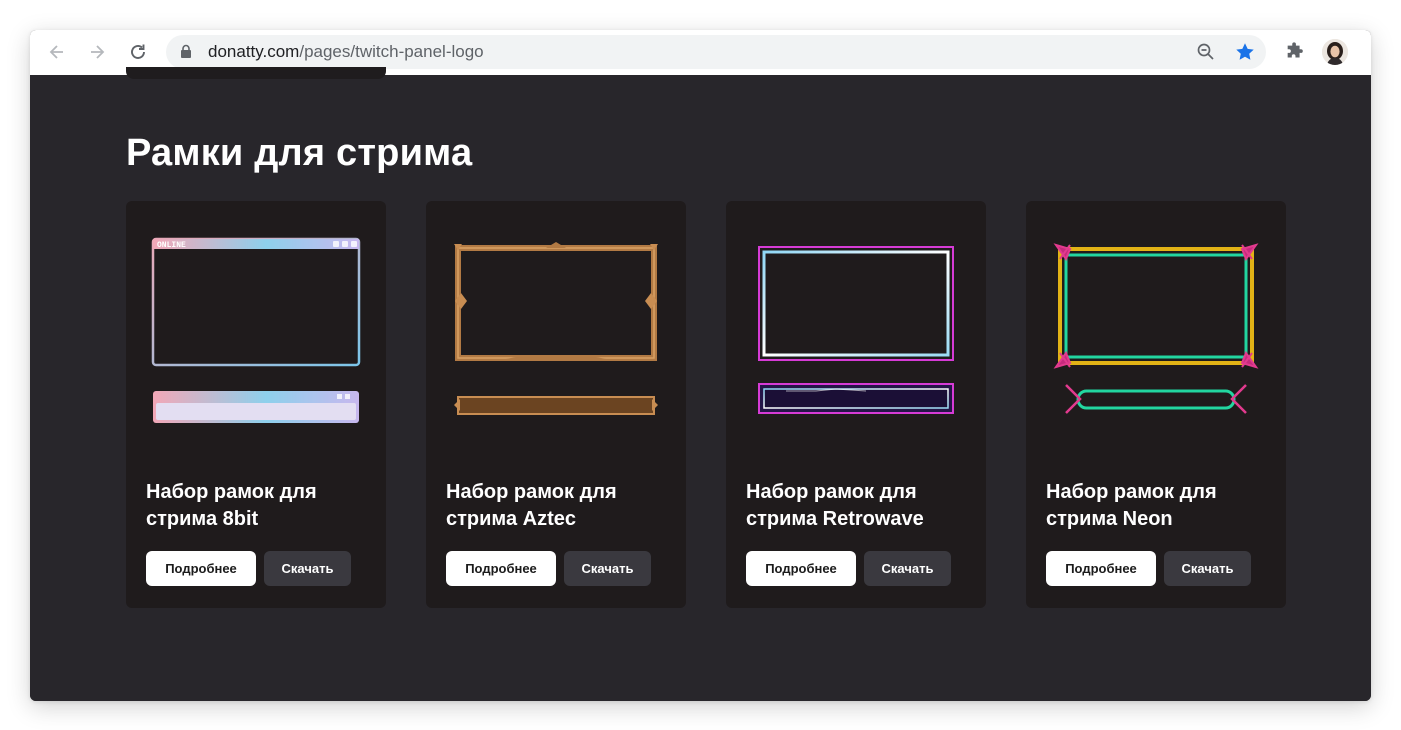 Image resolution: width=1401 pixels, height=730 pixels. Describe the element at coordinates (716, 52) in the screenshot. I see `address-bar: donatty.com/pages/twitch-panel-logo` at that location.